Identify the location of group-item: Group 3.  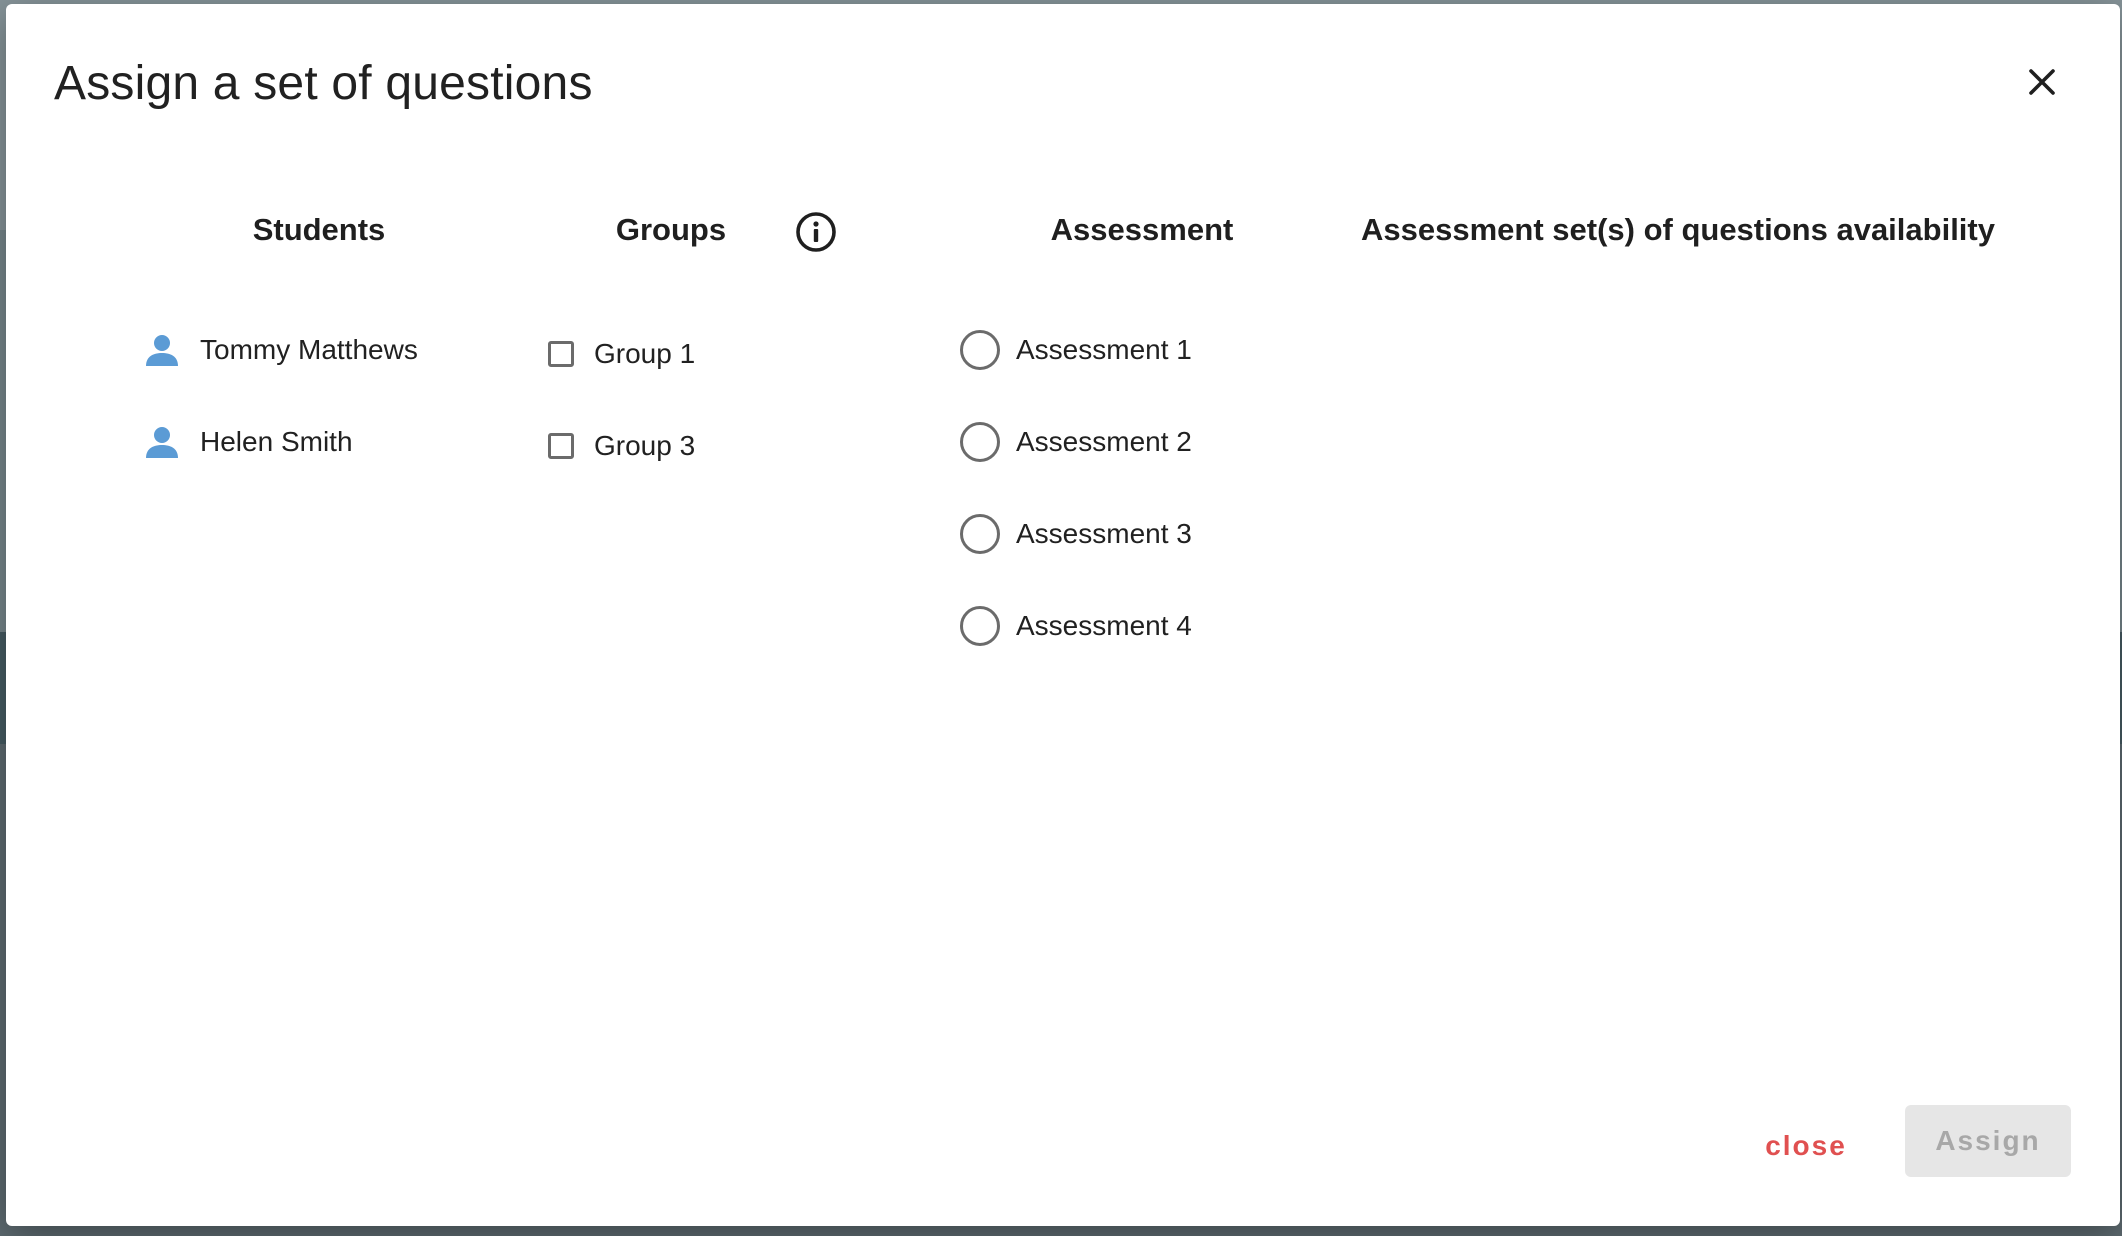
(621, 446).